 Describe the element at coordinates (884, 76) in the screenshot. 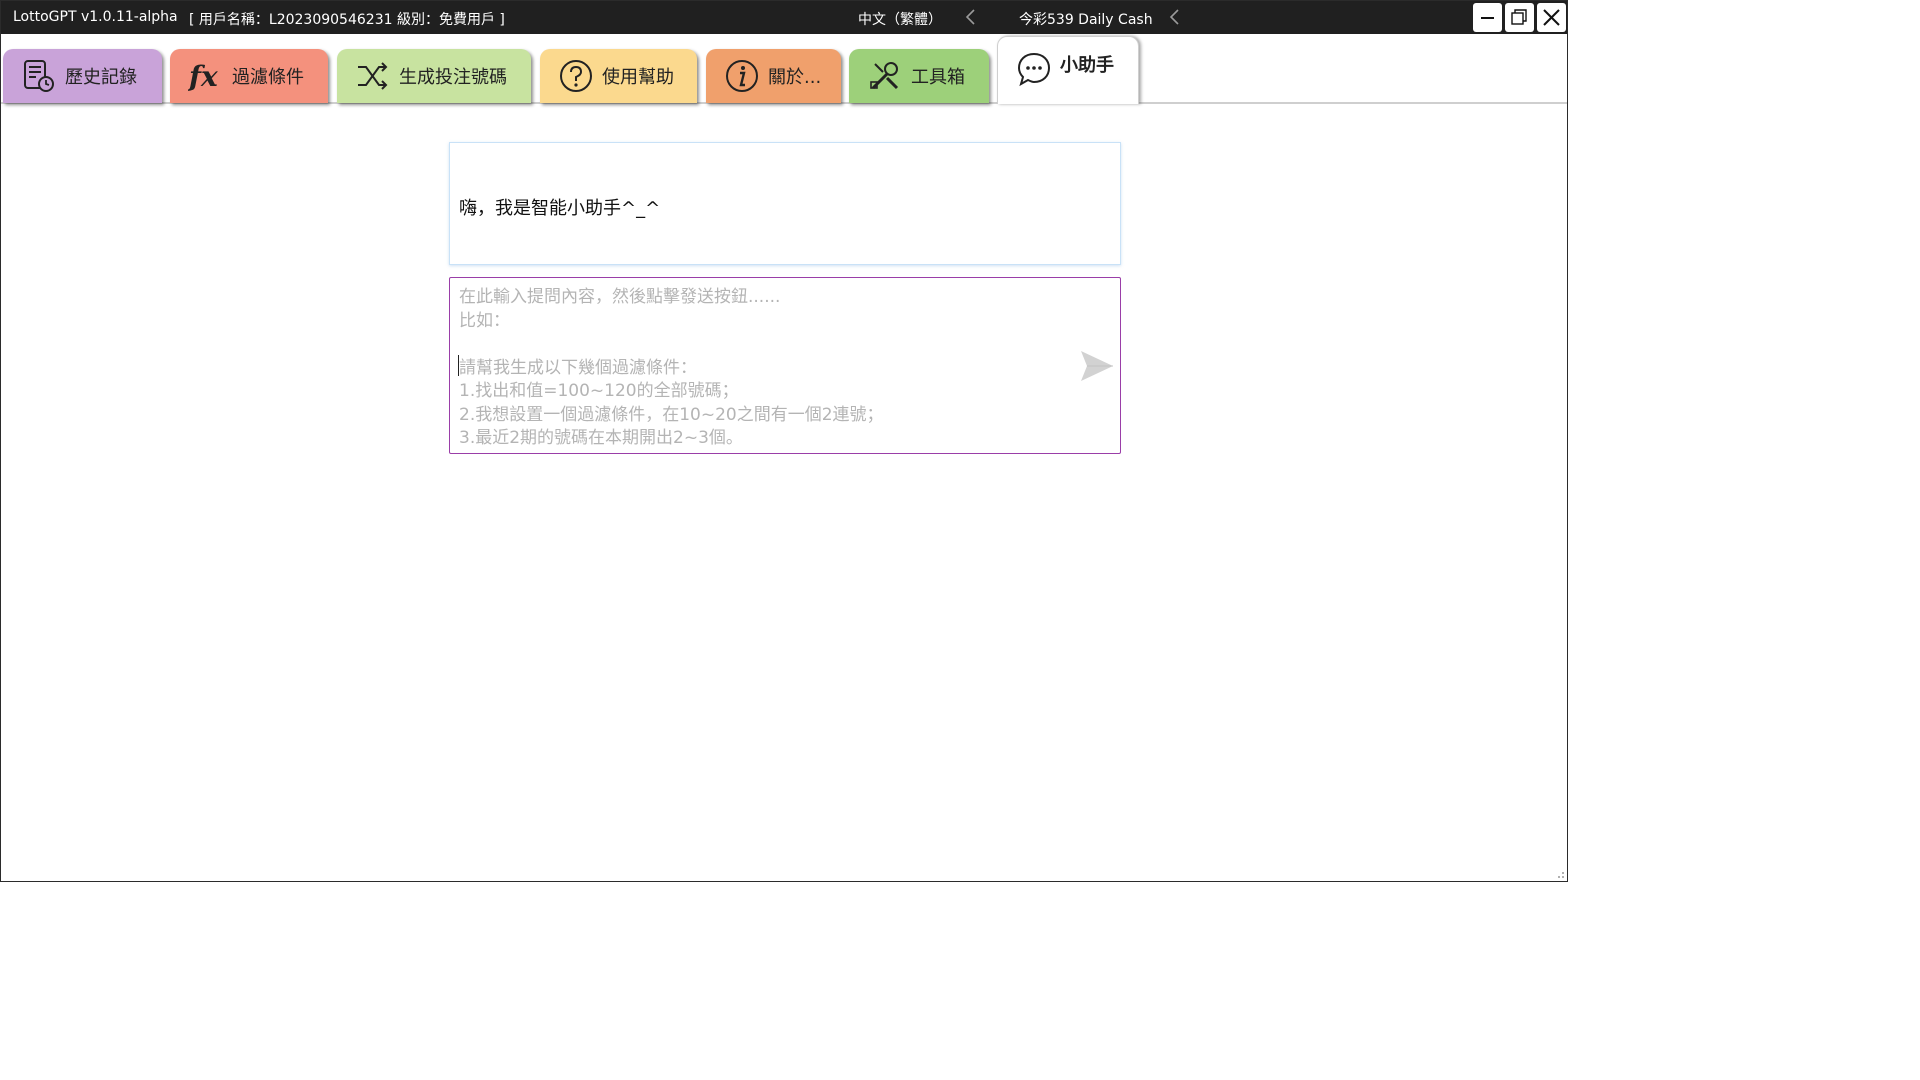

I see `tools-icon` at that location.